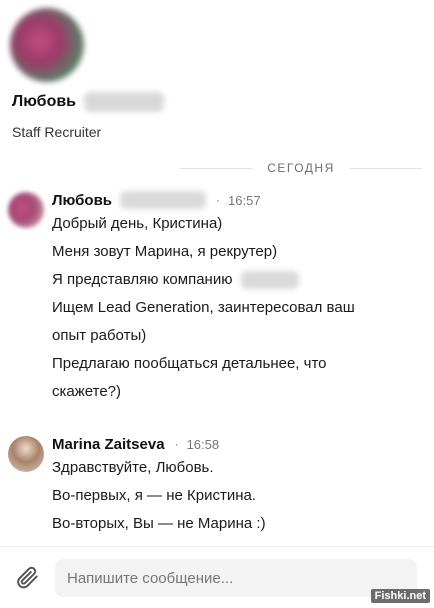 Image resolution: width=434 pixels, height=608 pixels. I want to click on message-line: Во-первых, я — не Кристина., so click(154, 495).